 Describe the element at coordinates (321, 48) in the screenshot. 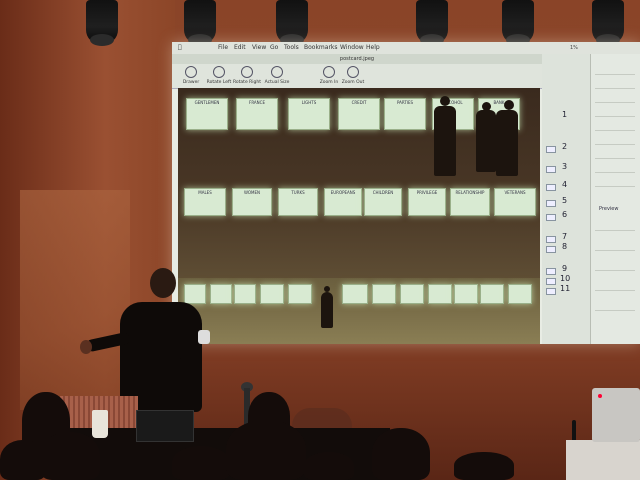

I see `menu-bookmarks: Bookmarks` at that location.